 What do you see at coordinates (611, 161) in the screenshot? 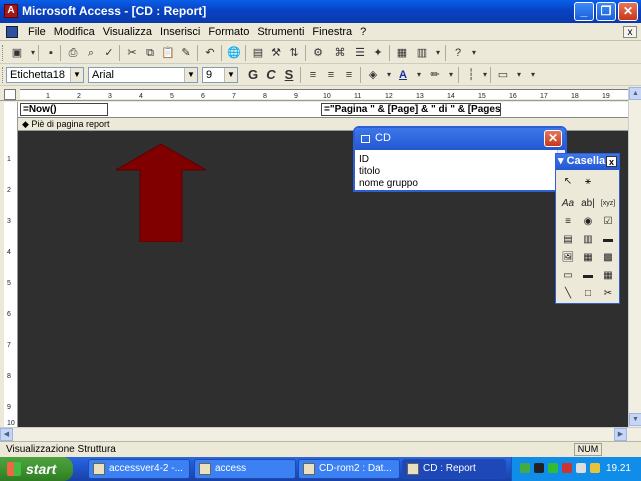
I see `toolbox-close-button: x` at bounding box center [611, 161].